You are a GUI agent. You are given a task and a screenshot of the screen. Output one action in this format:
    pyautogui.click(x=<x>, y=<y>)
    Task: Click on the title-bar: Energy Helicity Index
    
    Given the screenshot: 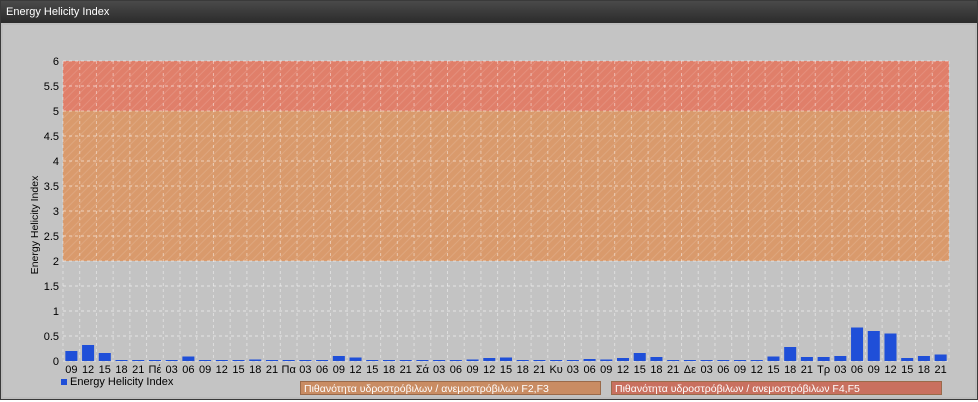 What is the action you would take?
    pyautogui.click(x=489, y=12)
    